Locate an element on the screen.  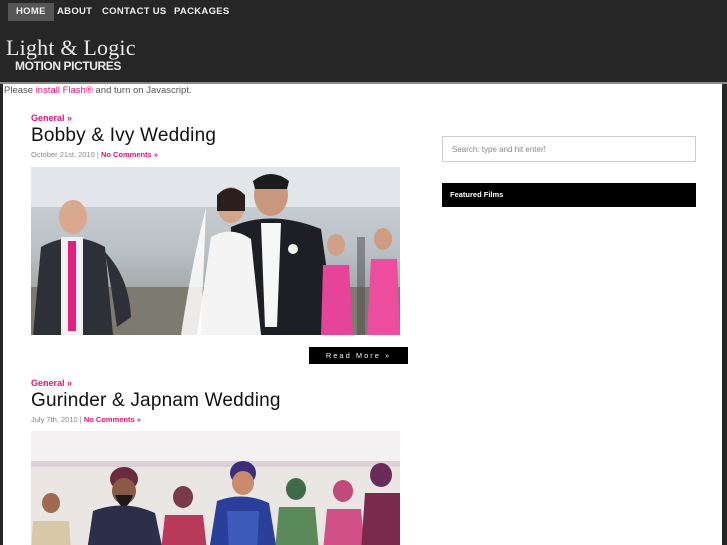
top-navigation: HOME ABOUT CONTACT US PACKAGES is located at coordinates (363, 12).